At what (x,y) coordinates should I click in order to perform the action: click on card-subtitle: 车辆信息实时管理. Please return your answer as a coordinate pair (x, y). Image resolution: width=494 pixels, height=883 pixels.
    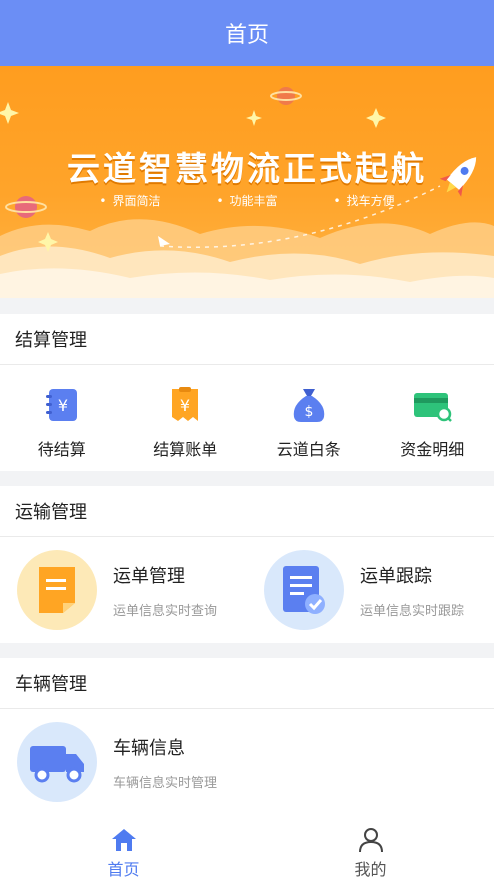
    Looking at the image, I should click on (165, 783).